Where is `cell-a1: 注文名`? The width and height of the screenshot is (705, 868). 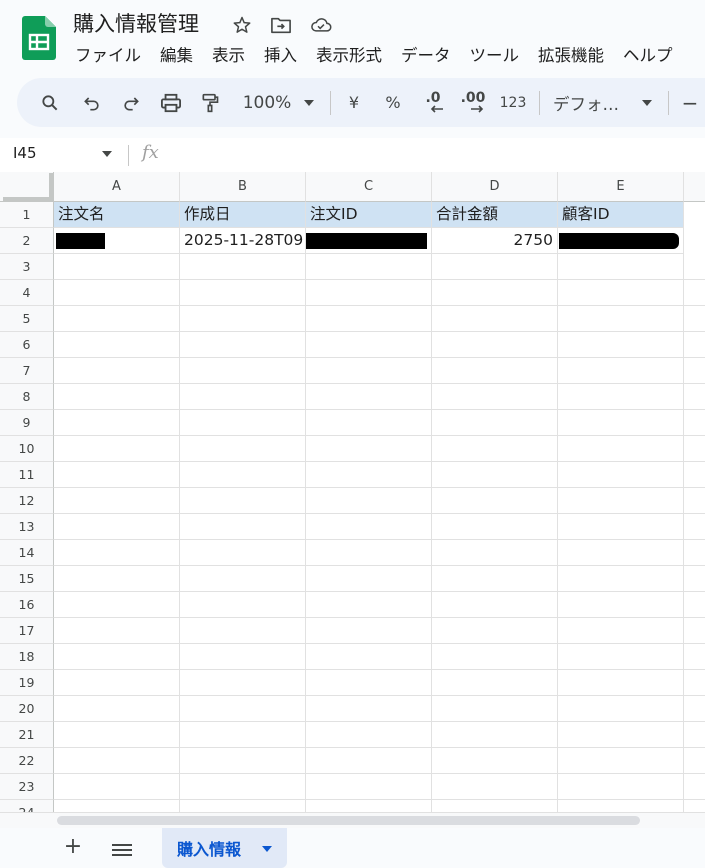 cell-a1: 注文名 is located at coordinates (117, 215).